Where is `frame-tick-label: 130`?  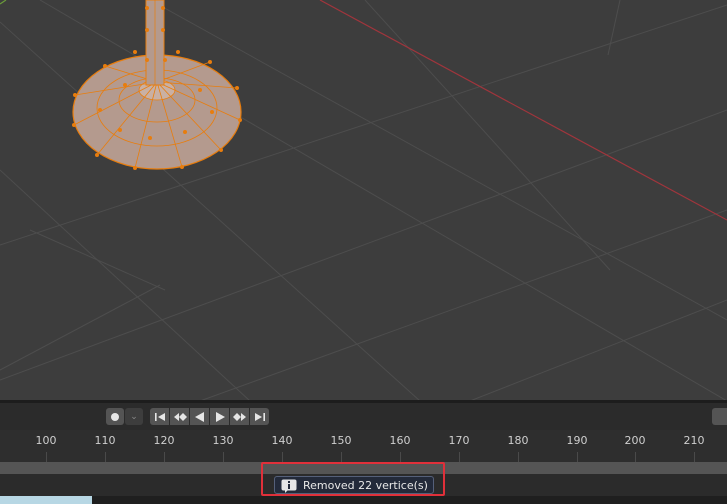 frame-tick-label: 130 is located at coordinates (223, 440).